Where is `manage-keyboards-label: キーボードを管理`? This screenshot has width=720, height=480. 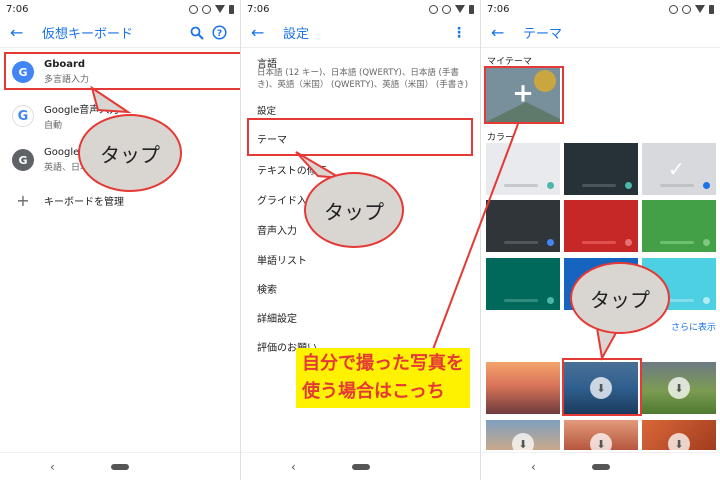
manage-keyboards-label: キーボードを管理 is located at coordinates (84, 202).